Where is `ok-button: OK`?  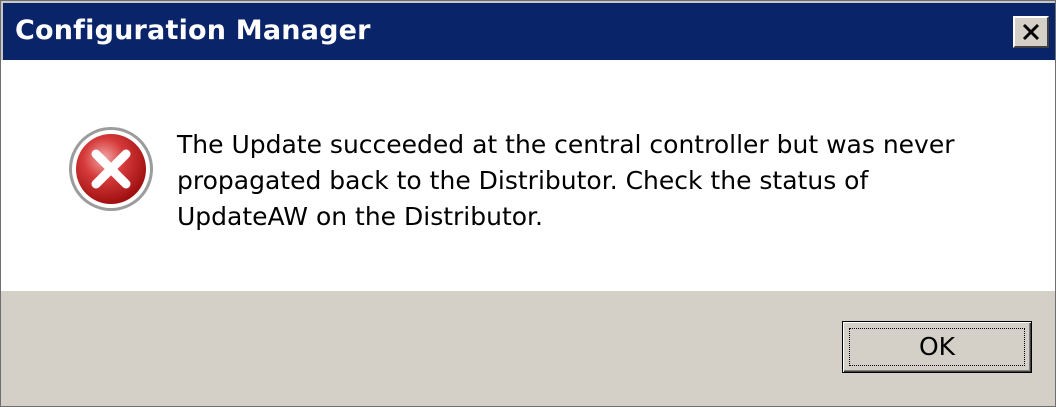
ok-button: OK is located at coordinates (937, 347).